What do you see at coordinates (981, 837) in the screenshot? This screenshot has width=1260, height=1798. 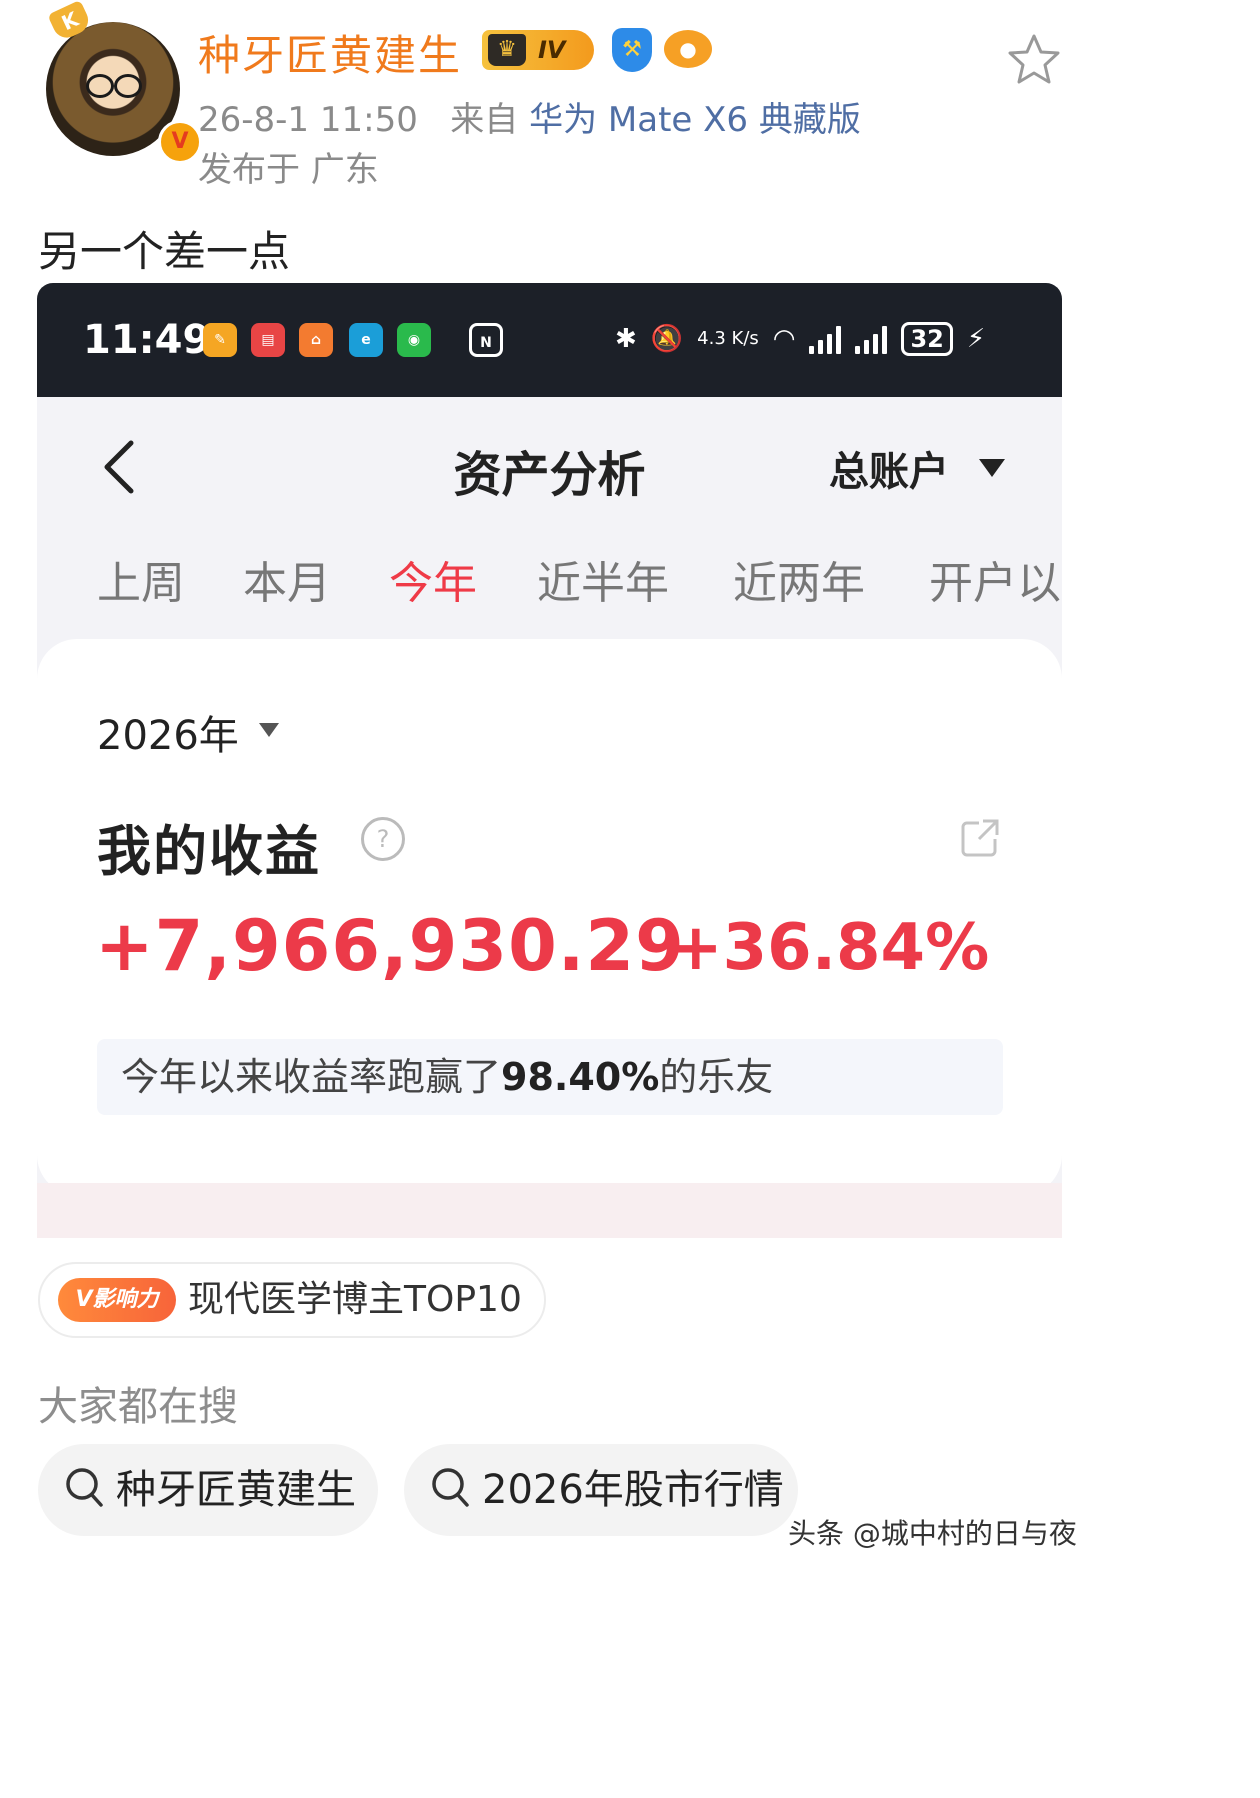 I see `share-icon` at bounding box center [981, 837].